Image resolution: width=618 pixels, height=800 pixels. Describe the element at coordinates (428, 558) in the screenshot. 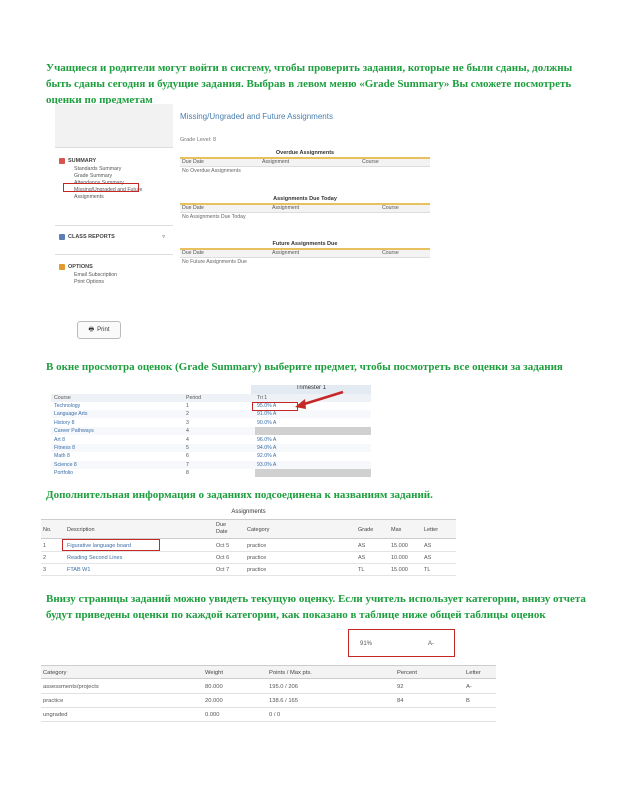

I see `cell-letter: AS` at that location.